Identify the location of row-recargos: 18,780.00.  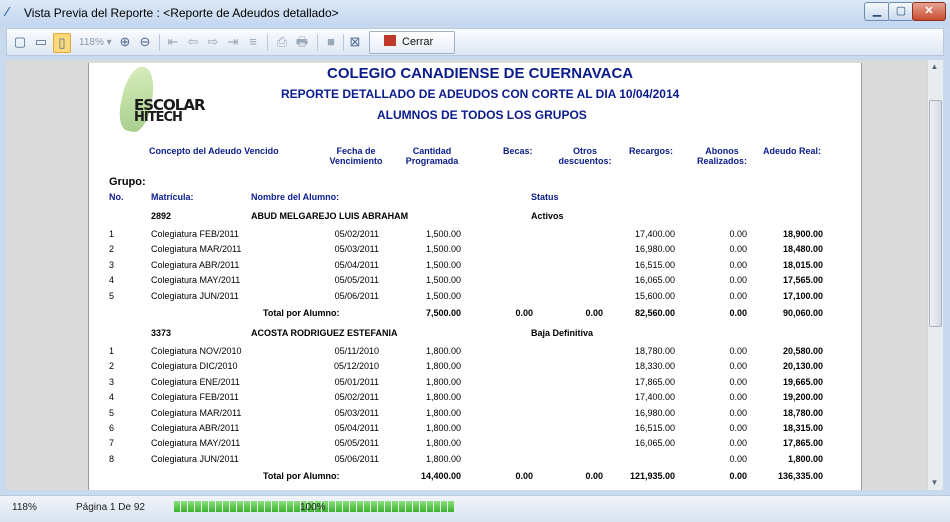
(654, 351).